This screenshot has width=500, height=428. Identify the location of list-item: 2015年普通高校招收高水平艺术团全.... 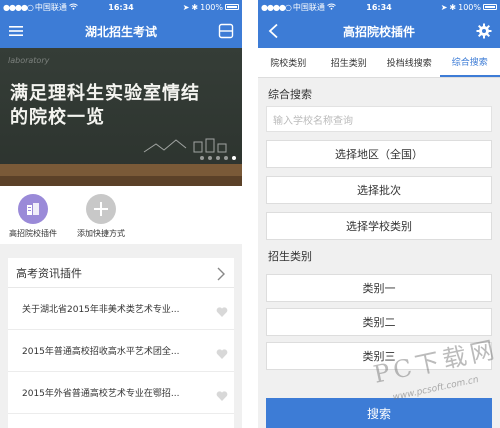
(121, 351).